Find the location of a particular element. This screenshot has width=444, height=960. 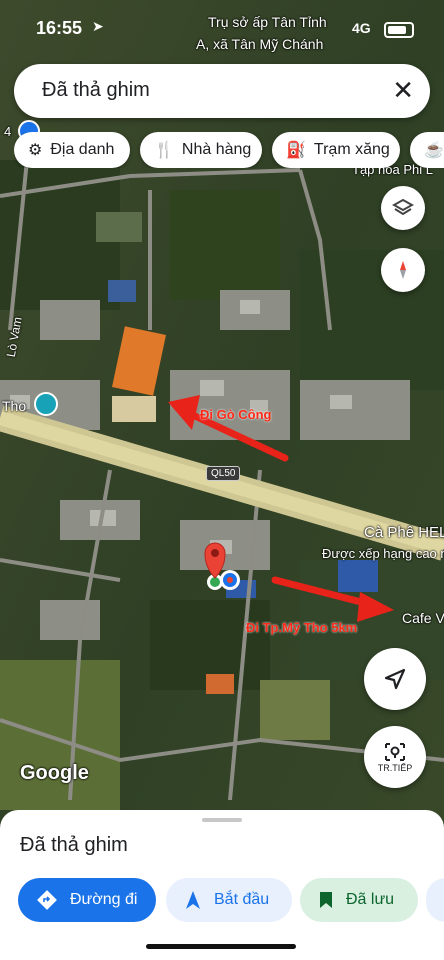

search-query: Đã thả ghim is located at coordinates (96, 90).